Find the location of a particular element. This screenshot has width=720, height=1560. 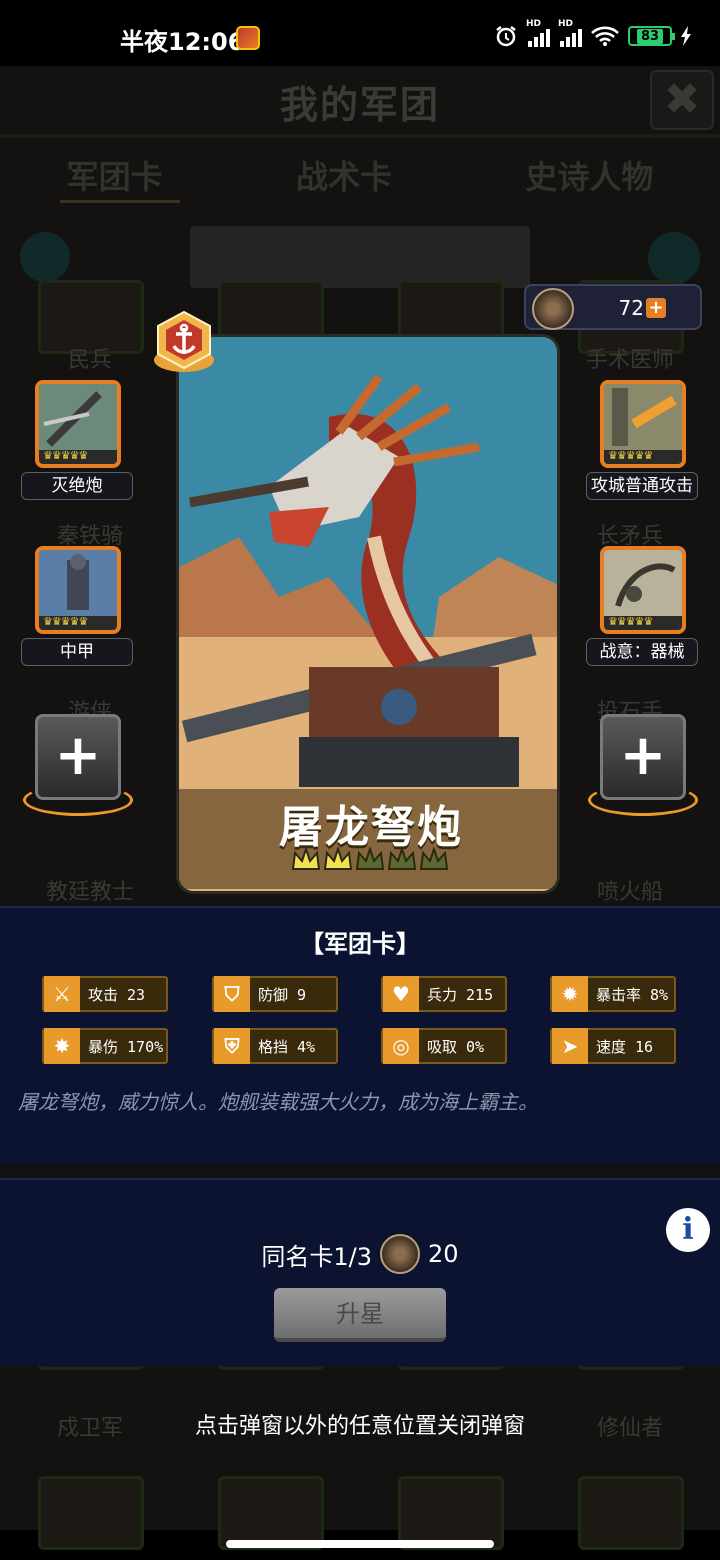

speed-icon: ➤ is located at coordinates (570, 1046).